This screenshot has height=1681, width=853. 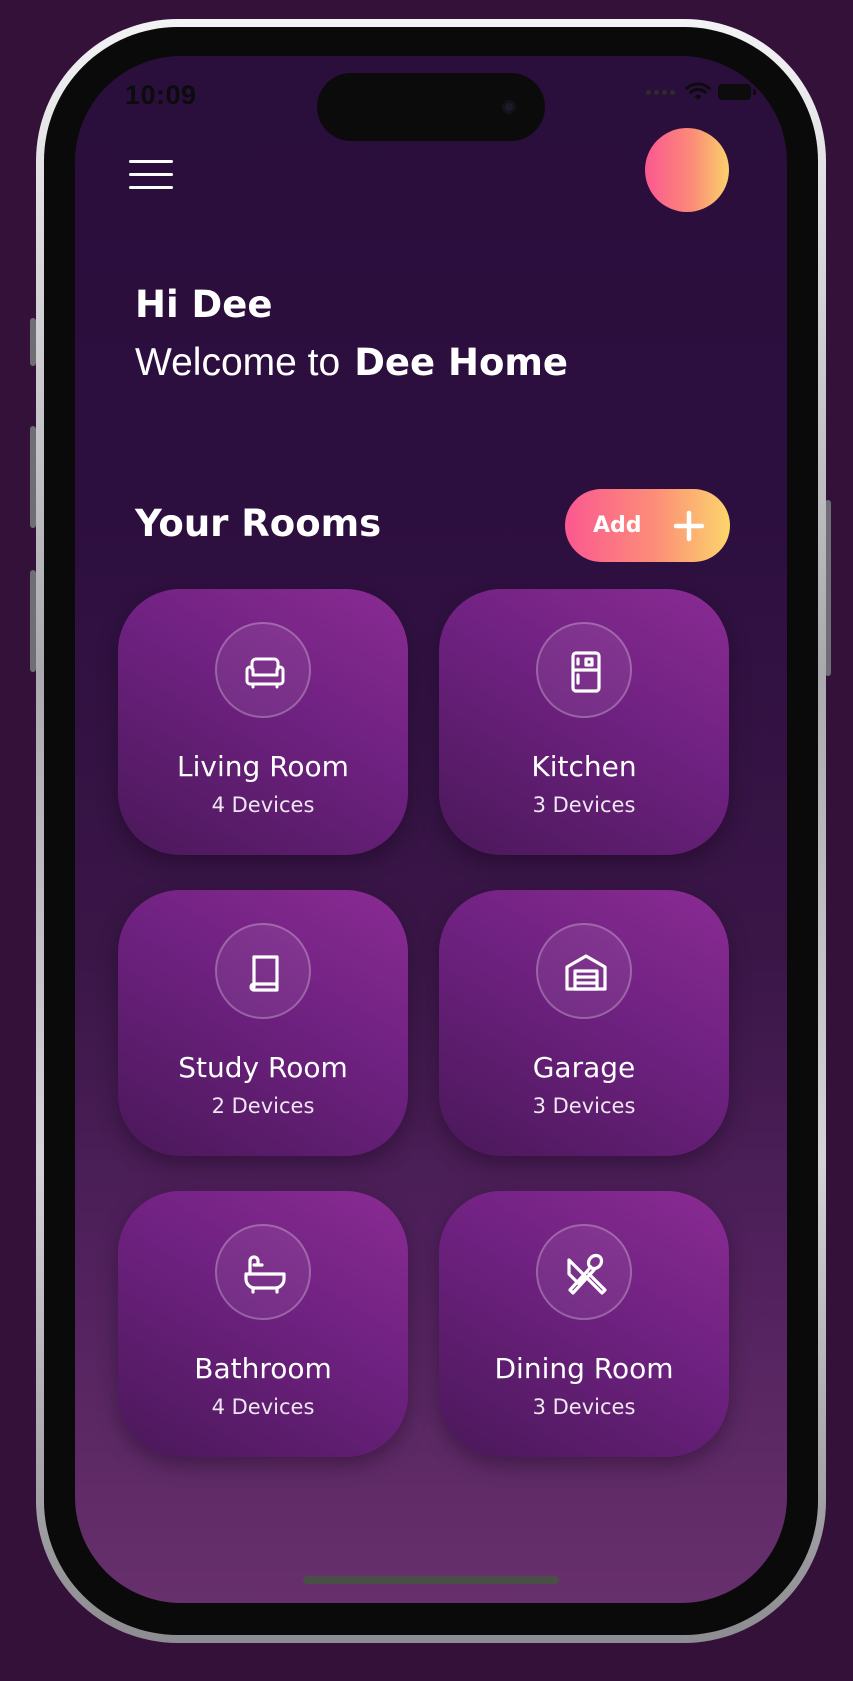 What do you see at coordinates (161, 95) in the screenshot?
I see `status-time: 10:09` at bounding box center [161, 95].